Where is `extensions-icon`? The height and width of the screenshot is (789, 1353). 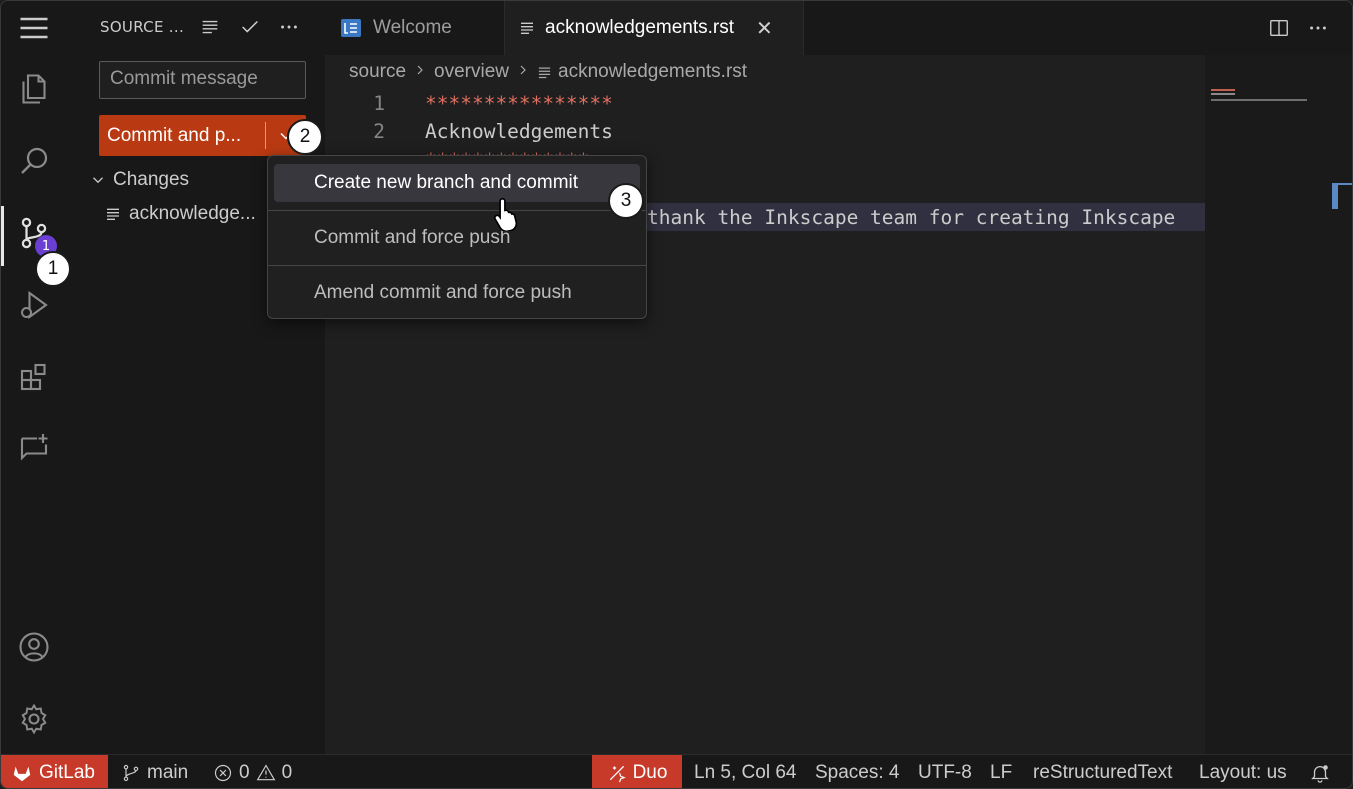 extensions-icon is located at coordinates (34, 377).